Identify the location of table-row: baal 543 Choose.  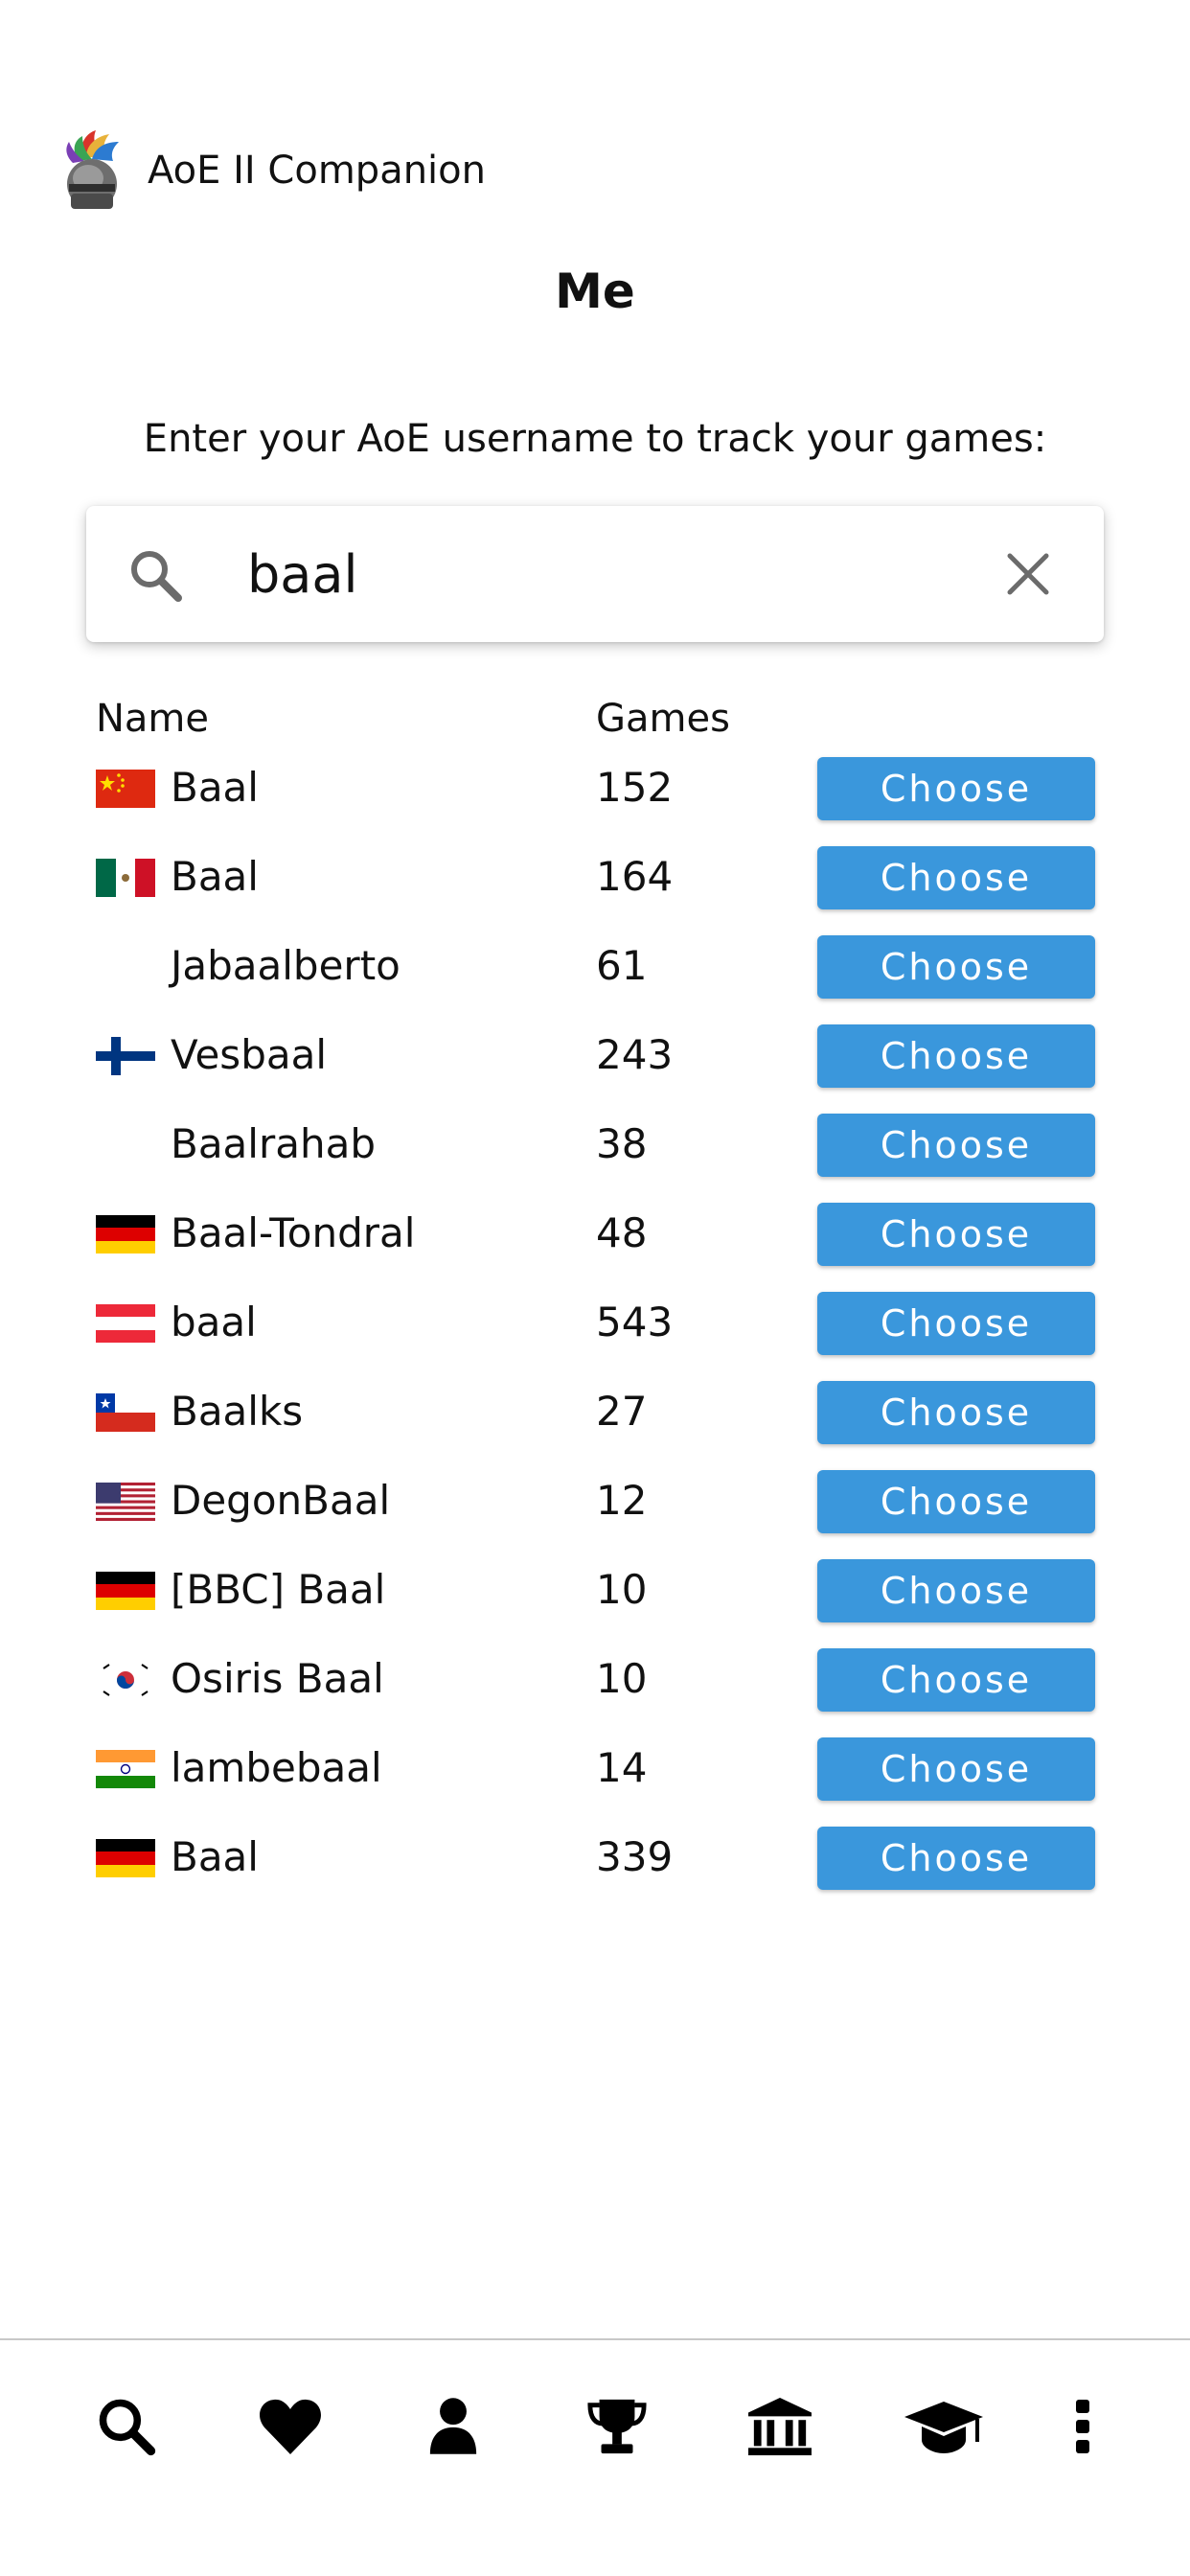
(595, 1328).